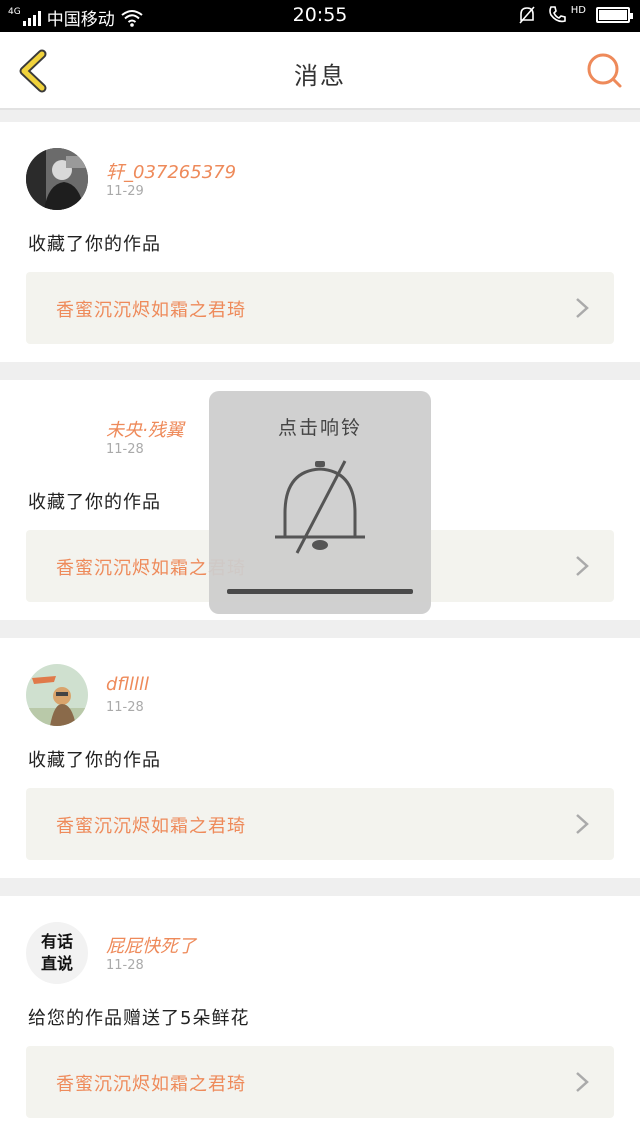 The height and width of the screenshot is (1138, 640). What do you see at coordinates (527, 15) in the screenshot?
I see `mute-bell-icon` at bounding box center [527, 15].